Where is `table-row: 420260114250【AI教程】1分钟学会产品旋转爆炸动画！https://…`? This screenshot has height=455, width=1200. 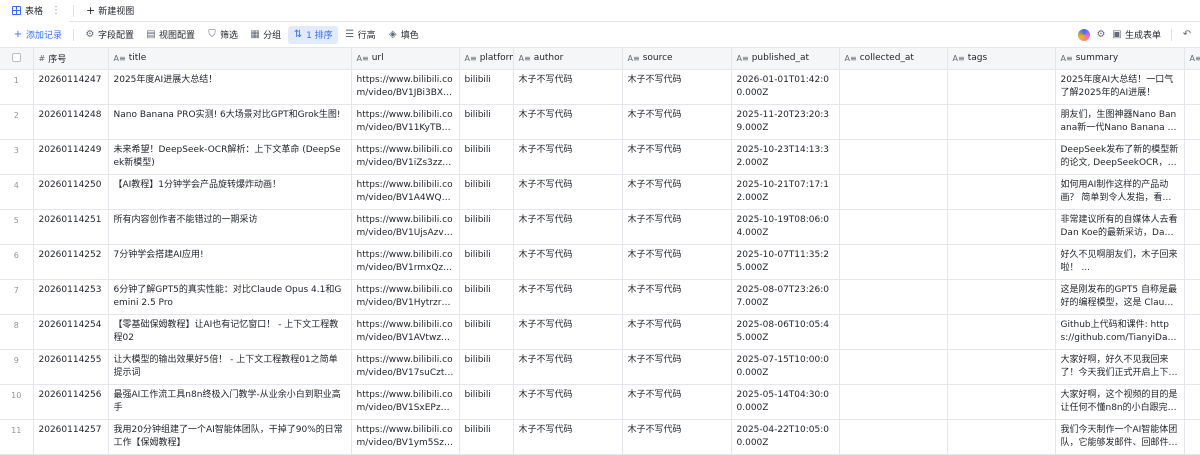
table-row: 420260114250【AI教程】1分钟学会产品旋转爆炸动画！https://… is located at coordinates (600, 191).